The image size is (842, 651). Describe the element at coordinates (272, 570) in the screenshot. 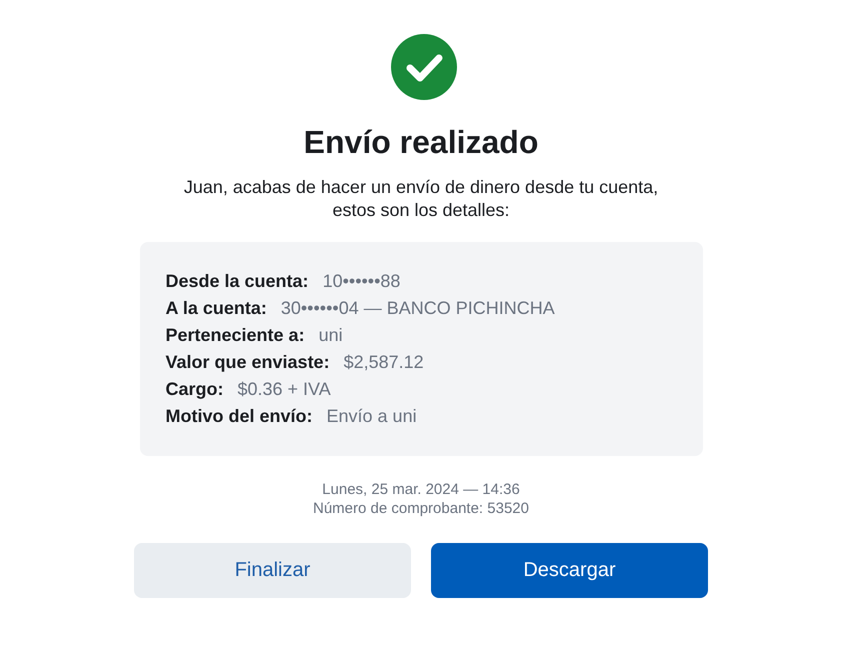

I see `finish-button: Finalizar` at that location.